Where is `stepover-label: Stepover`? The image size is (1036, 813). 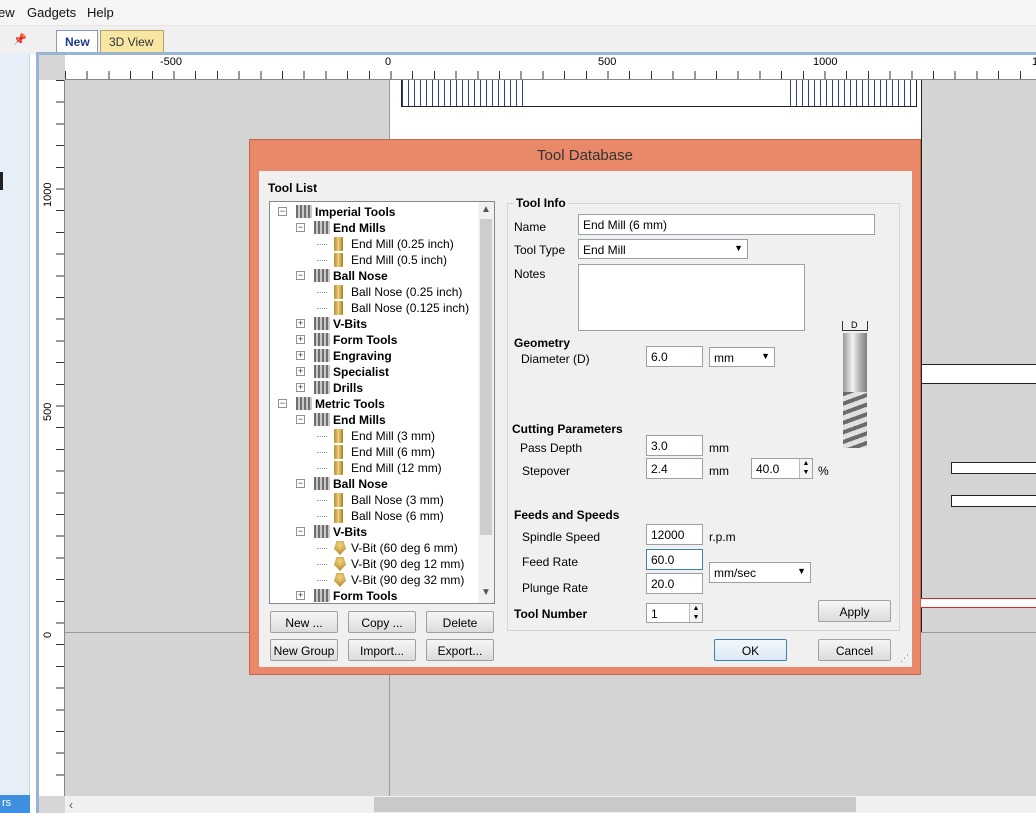 stepover-label: Stepover is located at coordinates (546, 471).